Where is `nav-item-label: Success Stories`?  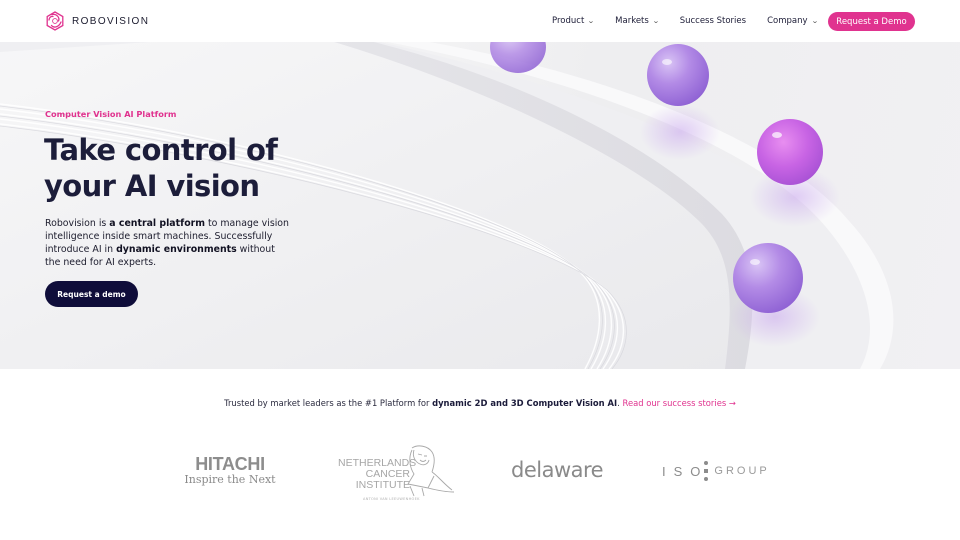
nav-item-label: Success Stories is located at coordinates (713, 21).